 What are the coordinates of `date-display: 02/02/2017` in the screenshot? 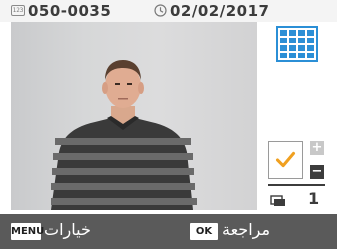 It's located at (220, 11).